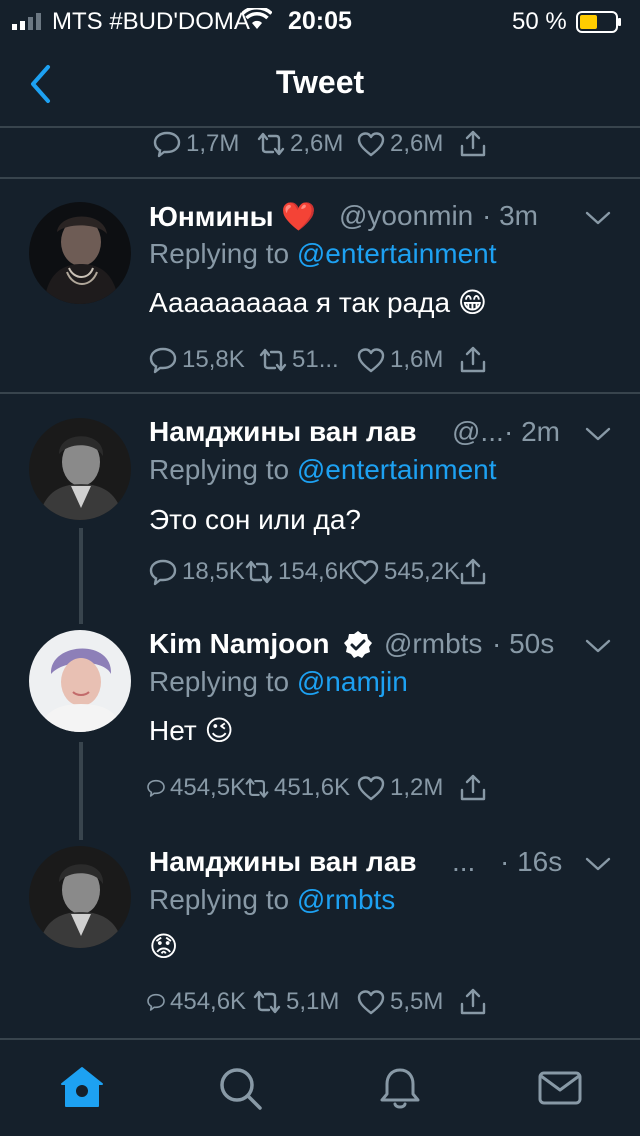 The image size is (640, 1136). I want to click on retweet-count: 5,1M, so click(313, 1001).